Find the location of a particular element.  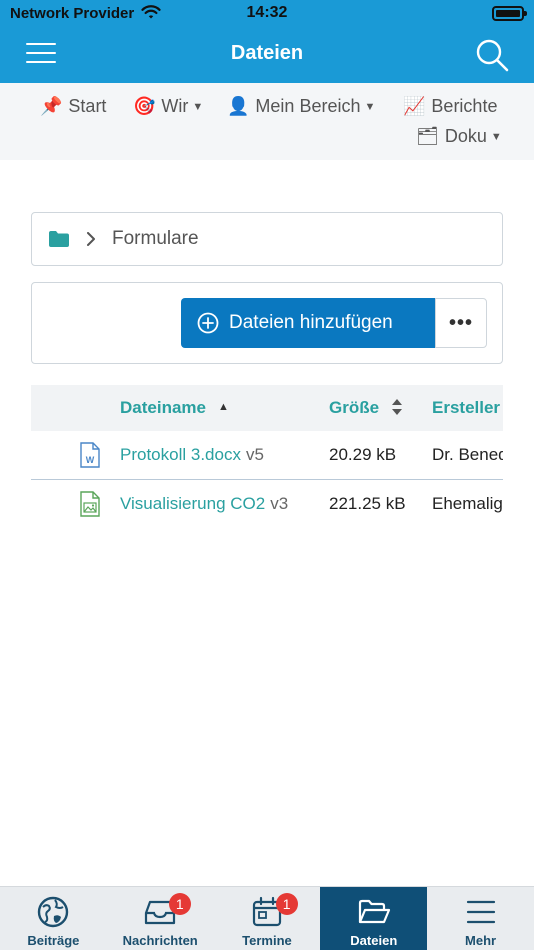

more-options-button: ••• is located at coordinates (461, 323).